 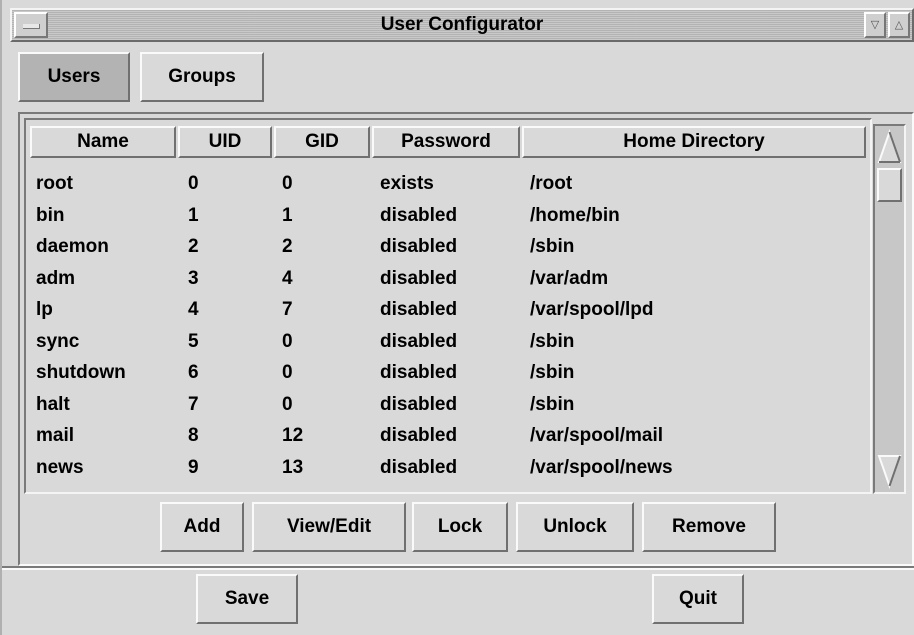 I want to click on scroll-thumb, so click(x=889, y=185).